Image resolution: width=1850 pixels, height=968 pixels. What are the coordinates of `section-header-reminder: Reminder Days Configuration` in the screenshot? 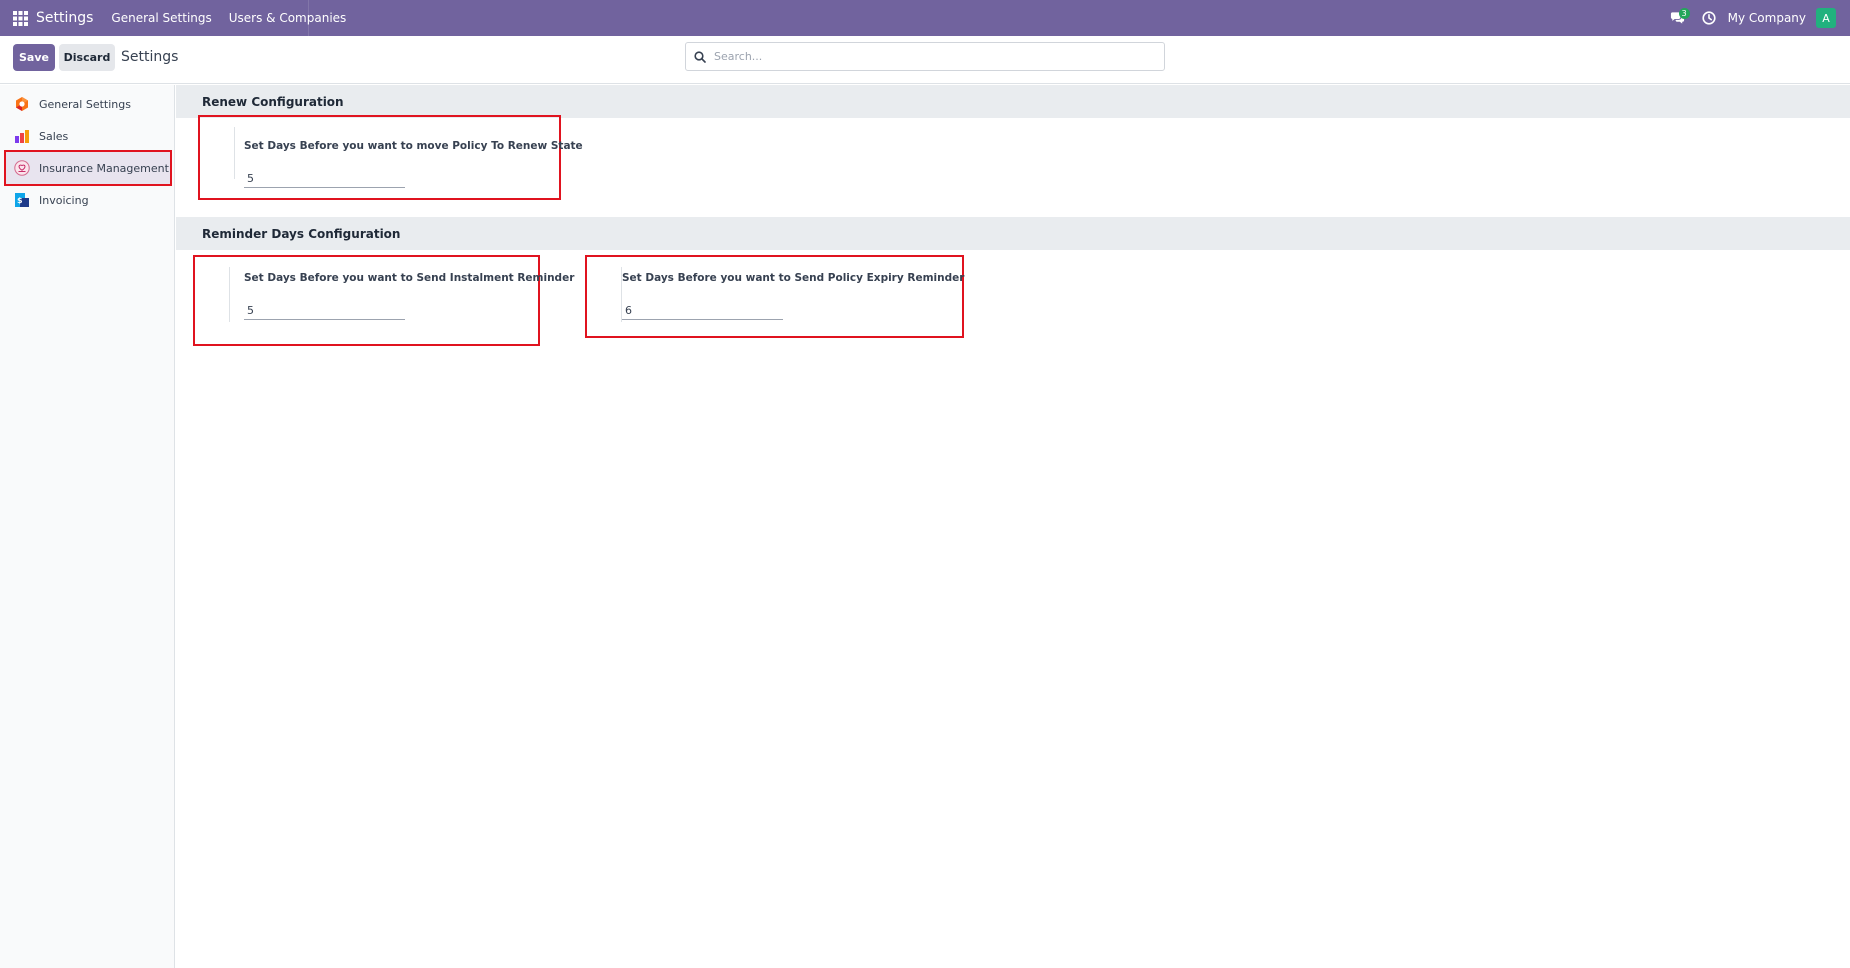 It's located at (1013, 233).